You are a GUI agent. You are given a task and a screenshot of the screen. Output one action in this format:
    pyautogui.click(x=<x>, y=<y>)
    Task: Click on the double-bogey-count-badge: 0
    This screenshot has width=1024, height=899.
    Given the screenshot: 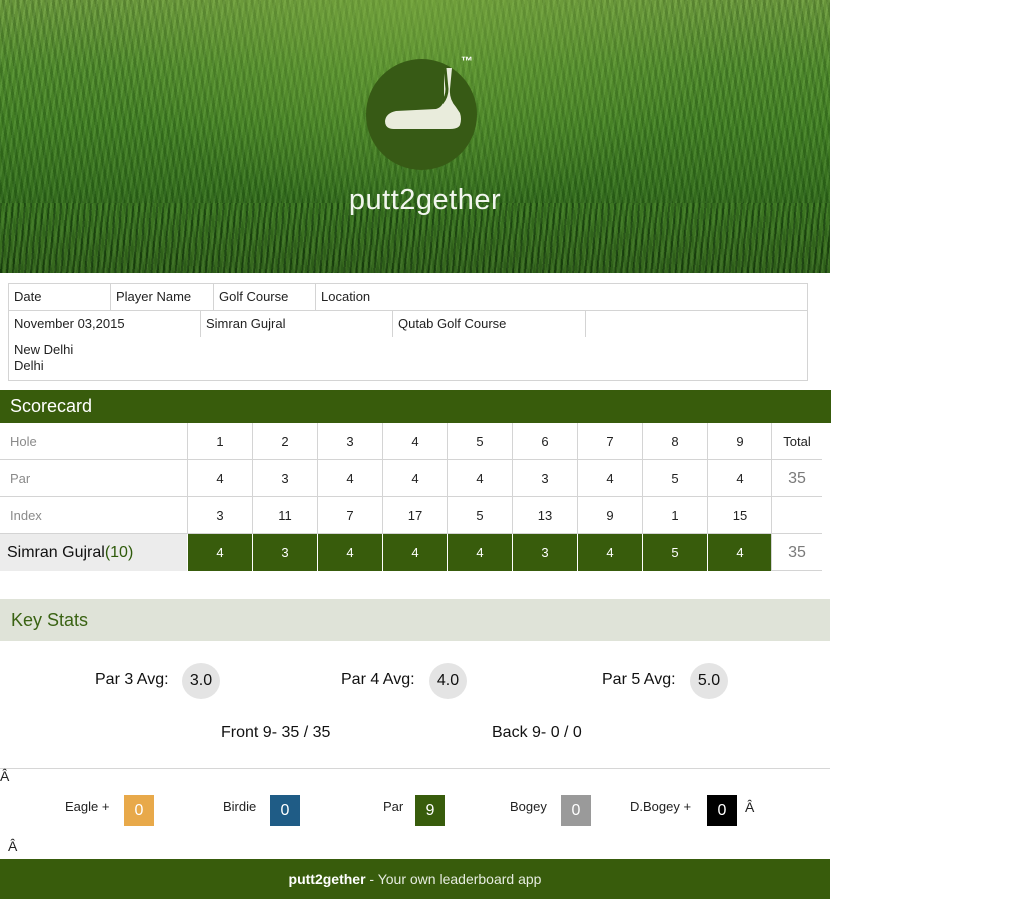 What is the action you would take?
    pyautogui.click(x=722, y=810)
    